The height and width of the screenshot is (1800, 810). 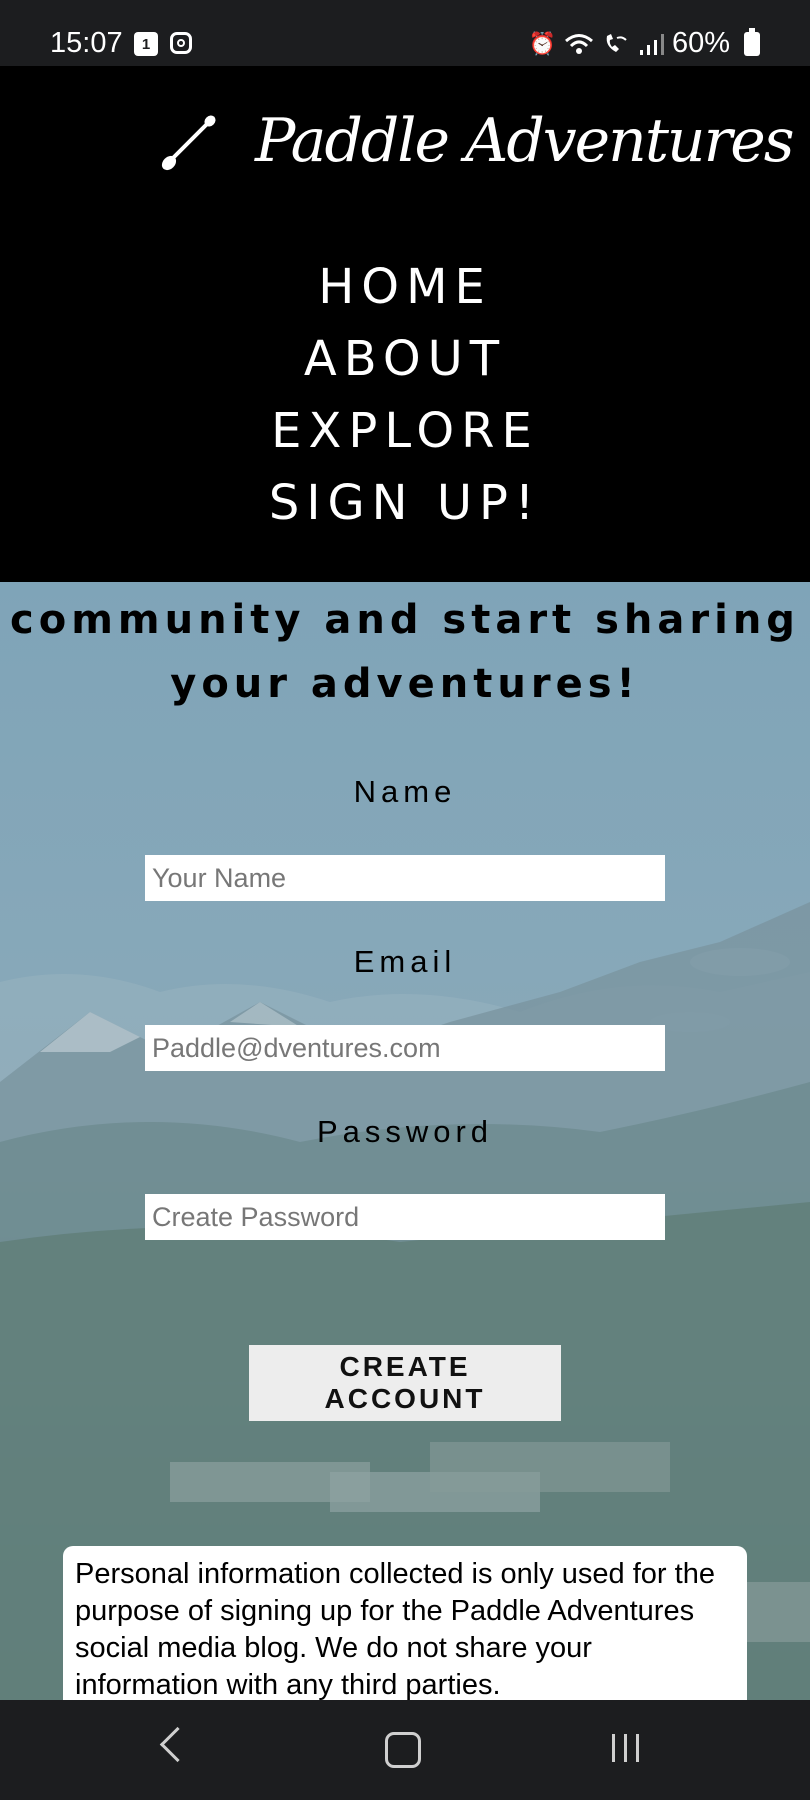 I want to click on name-input, so click(x=405, y=878).